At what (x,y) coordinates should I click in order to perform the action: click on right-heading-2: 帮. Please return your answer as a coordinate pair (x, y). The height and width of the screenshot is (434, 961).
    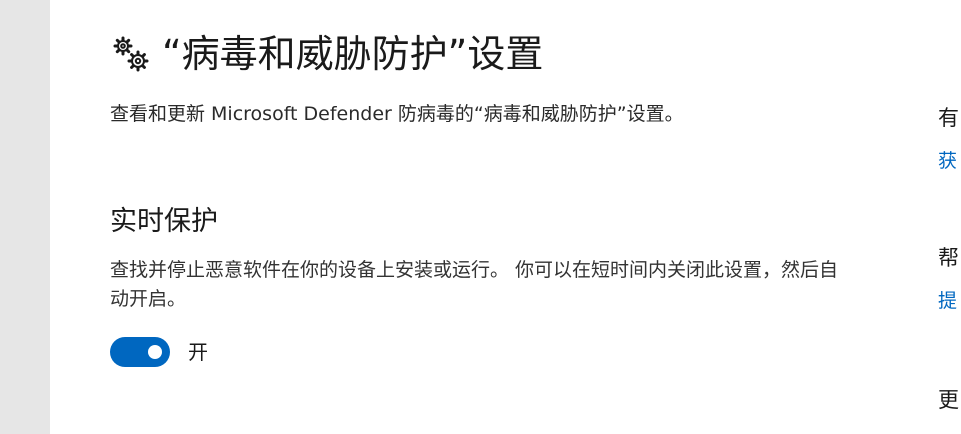
    Looking at the image, I should click on (948, 258).